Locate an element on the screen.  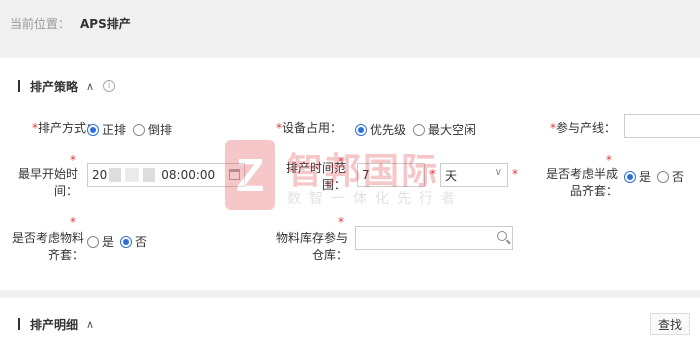
warehouse-label: 物料库存参与 仓库： is located at coordinates (311, 246).